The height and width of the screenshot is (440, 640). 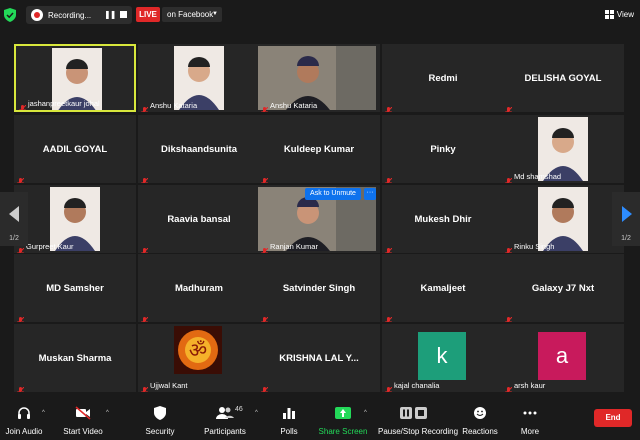 I want to click on video-options-caret: ^, so click(x=107, y=413).